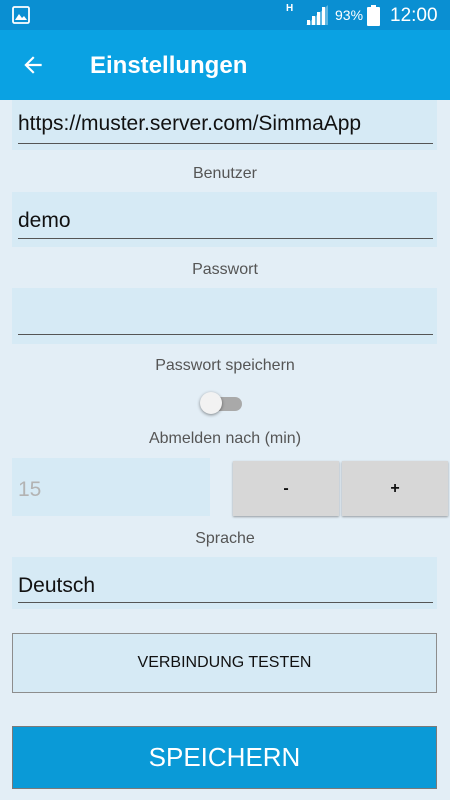  What do you see at coordinates (21, 15) in the screenshot?
I see `gallery-icon` at bounding box center [21, 15].